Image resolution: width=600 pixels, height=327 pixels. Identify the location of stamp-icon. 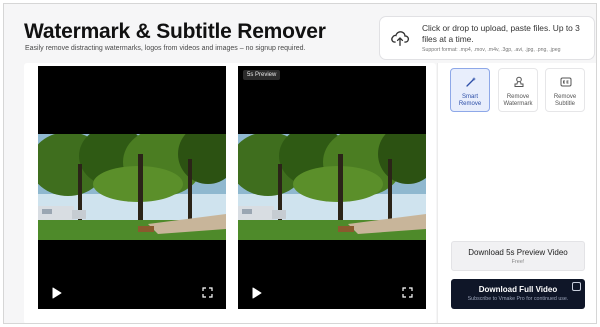
(519, 81).